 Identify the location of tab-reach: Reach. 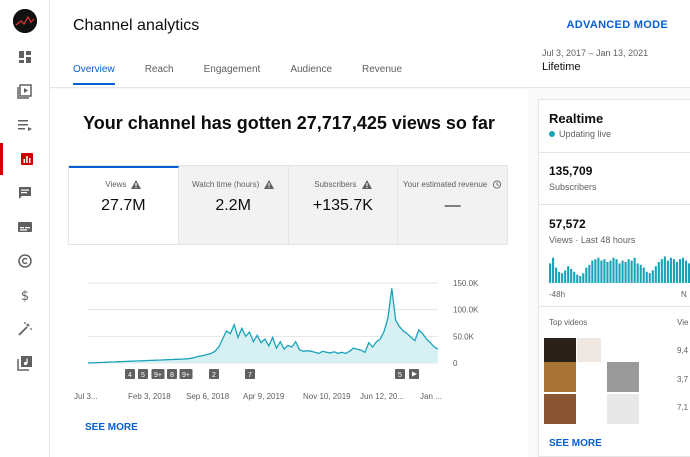
(159, 74).